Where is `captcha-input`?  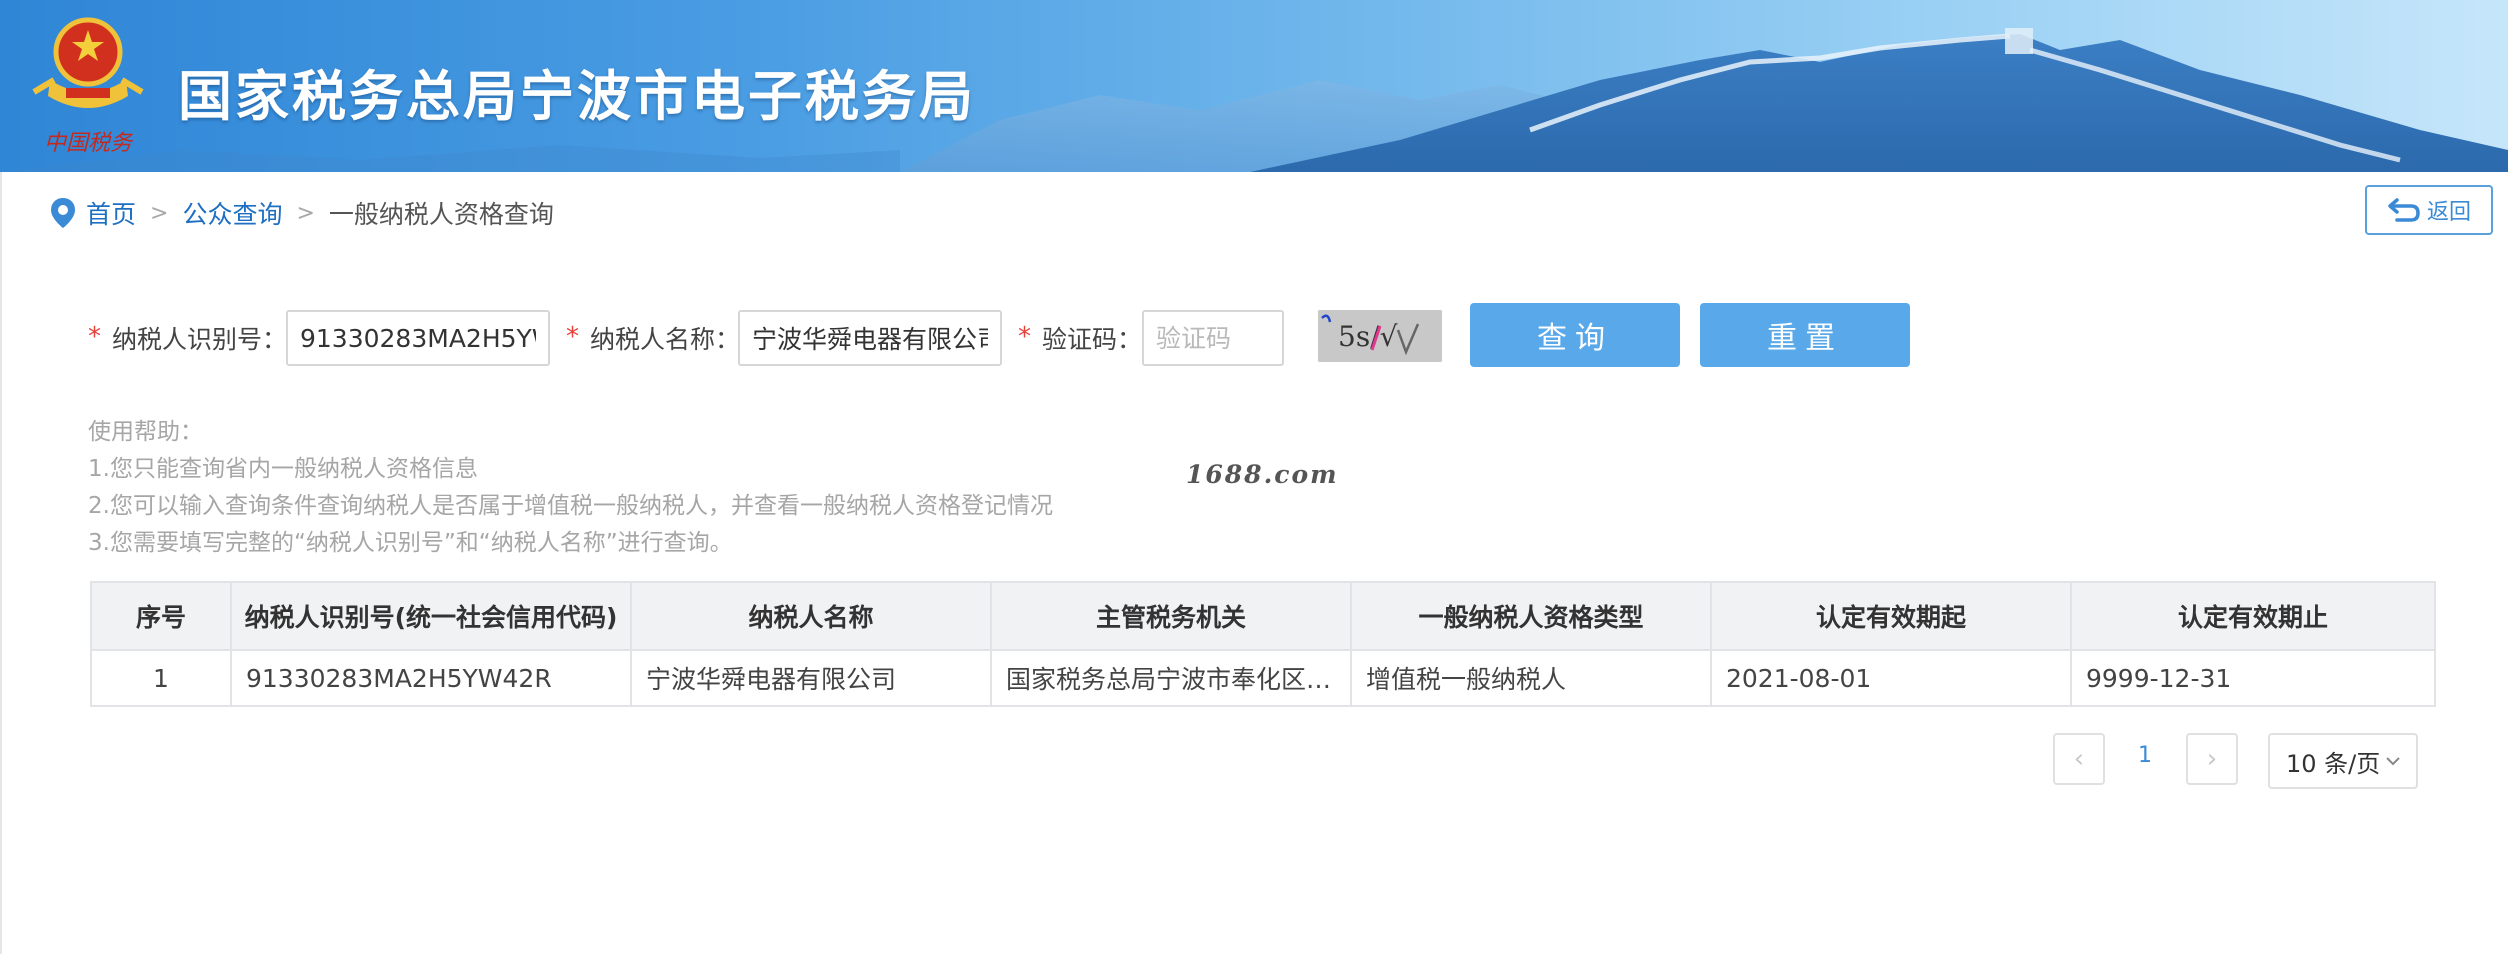 captcha-input is located at coordinates (1213, 338).